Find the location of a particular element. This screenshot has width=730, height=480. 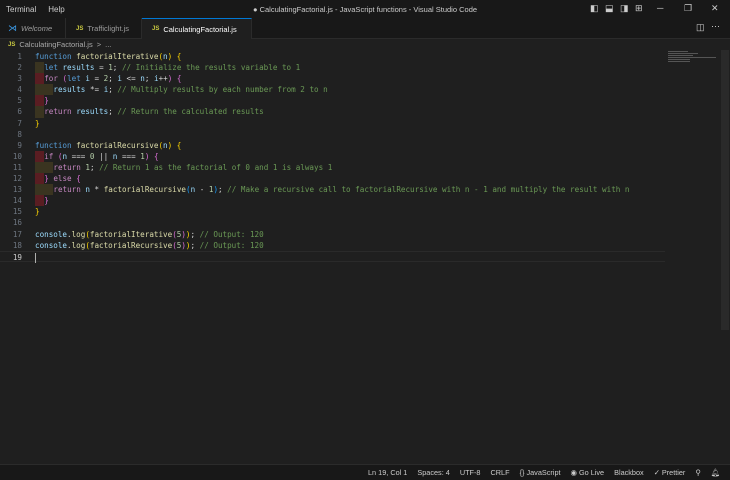

code-line: 1 function factorialIterative(n) { is located at coordinates (332, 56).